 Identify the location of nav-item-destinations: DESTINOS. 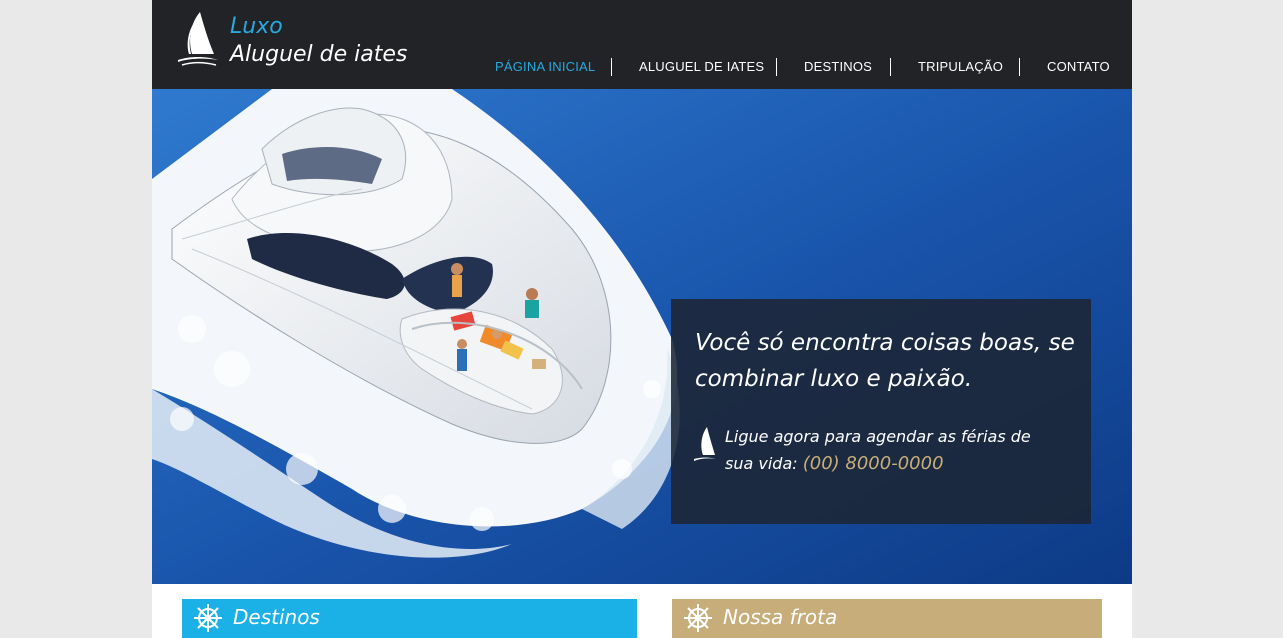
(838, 67).